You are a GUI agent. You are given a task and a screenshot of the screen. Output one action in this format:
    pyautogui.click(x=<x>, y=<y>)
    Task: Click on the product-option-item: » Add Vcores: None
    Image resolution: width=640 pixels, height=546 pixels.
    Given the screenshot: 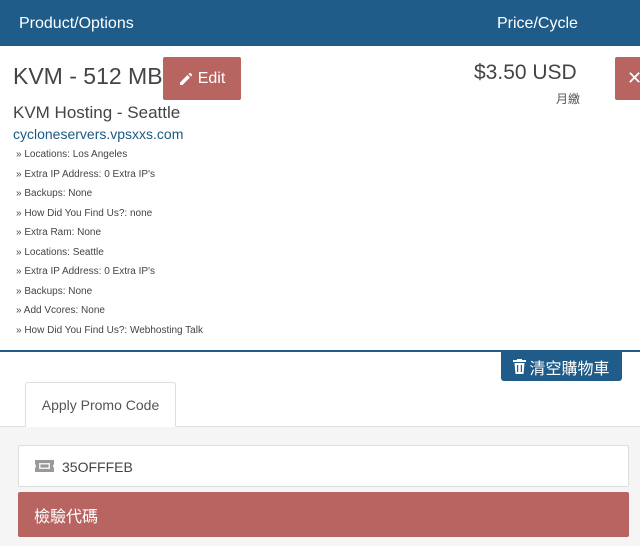 What is the action you would take?
    pyautogui.click(x=60, y=310)
    